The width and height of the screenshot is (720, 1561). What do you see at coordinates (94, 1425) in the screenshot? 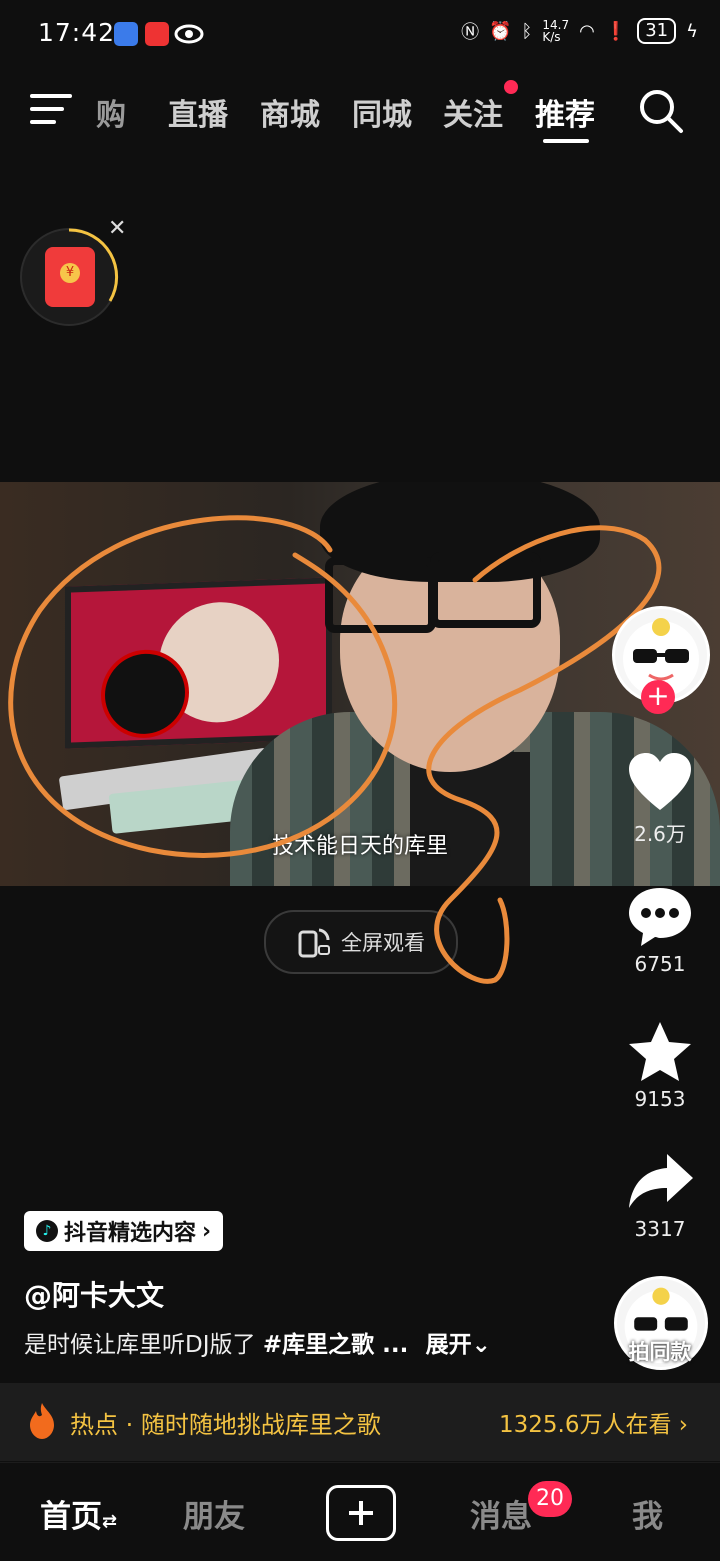
I see `trending-label: 热点` at bounding box center [94, 1425].